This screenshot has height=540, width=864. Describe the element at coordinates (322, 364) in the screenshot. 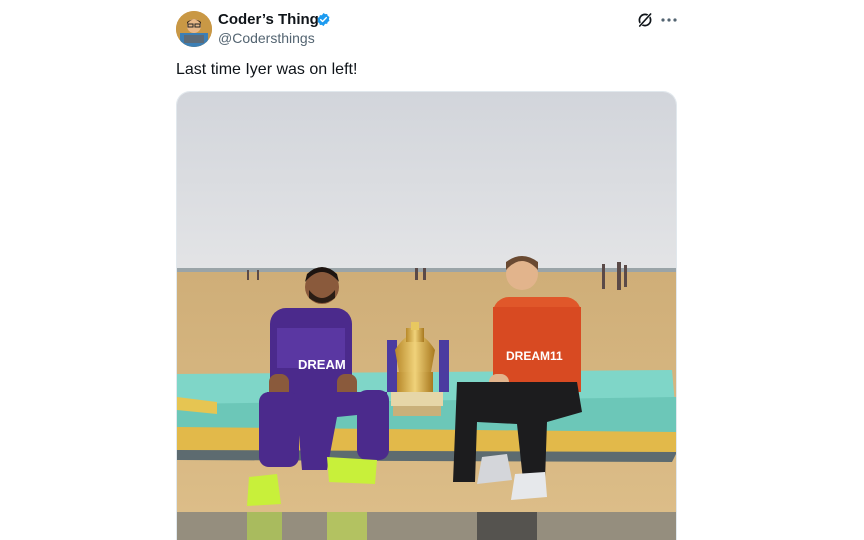

I see `left-jersey-text: DREAM` at that location.